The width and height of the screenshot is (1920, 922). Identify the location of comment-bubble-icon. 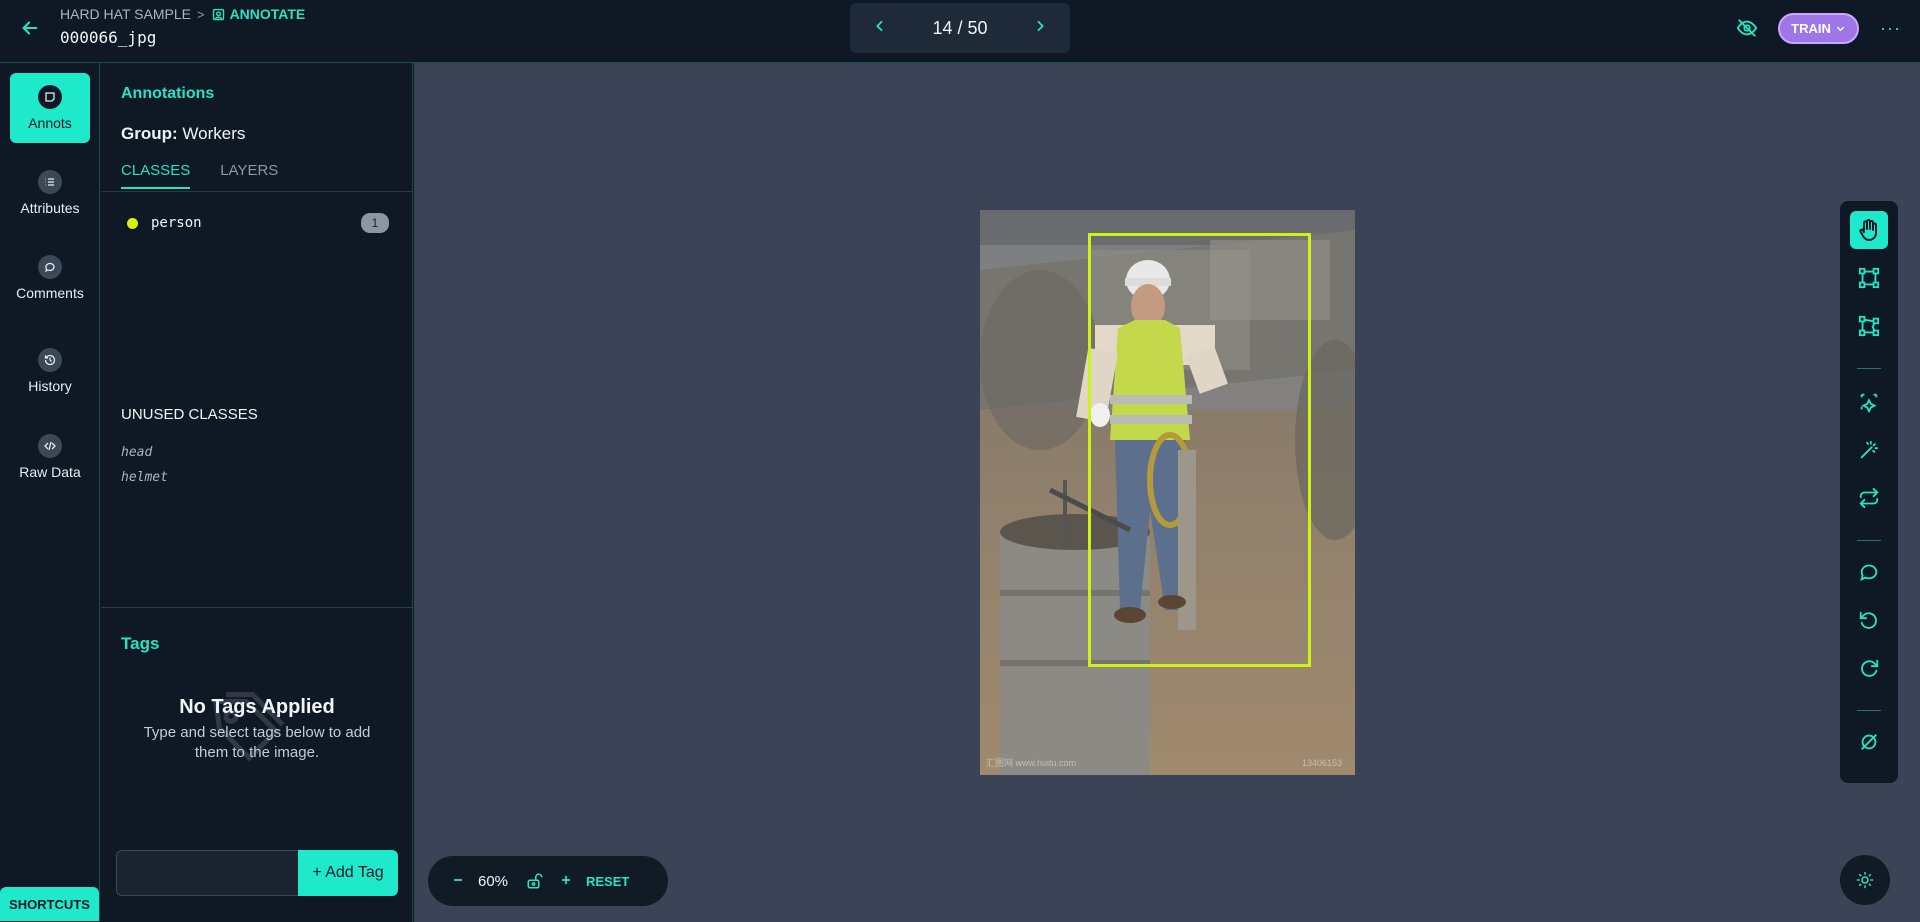
(1869, 573).